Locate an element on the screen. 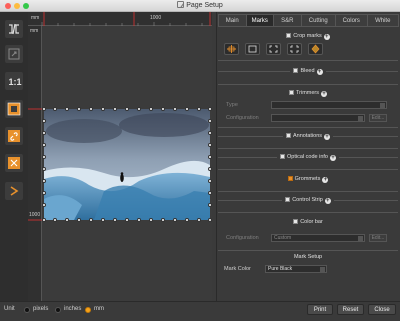  close-button: Close is located at coordinates (382, 309).